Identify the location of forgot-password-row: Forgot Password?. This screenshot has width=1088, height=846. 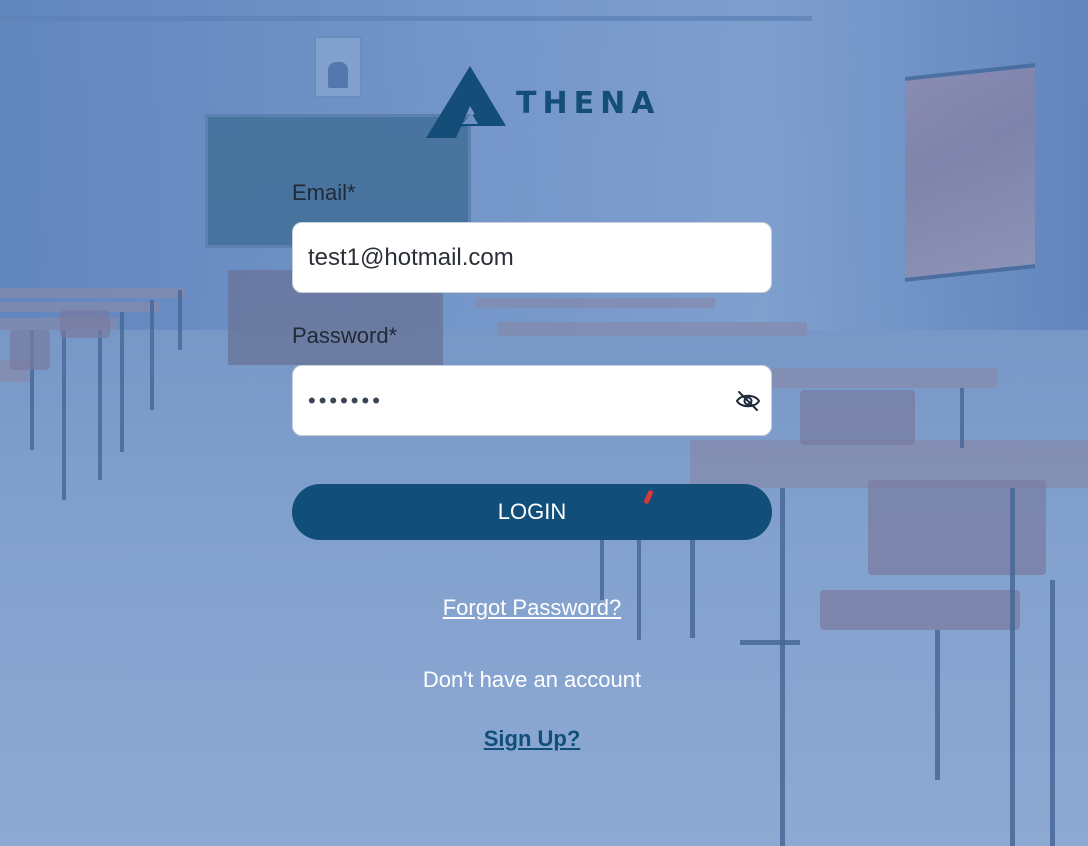
(532, 608).